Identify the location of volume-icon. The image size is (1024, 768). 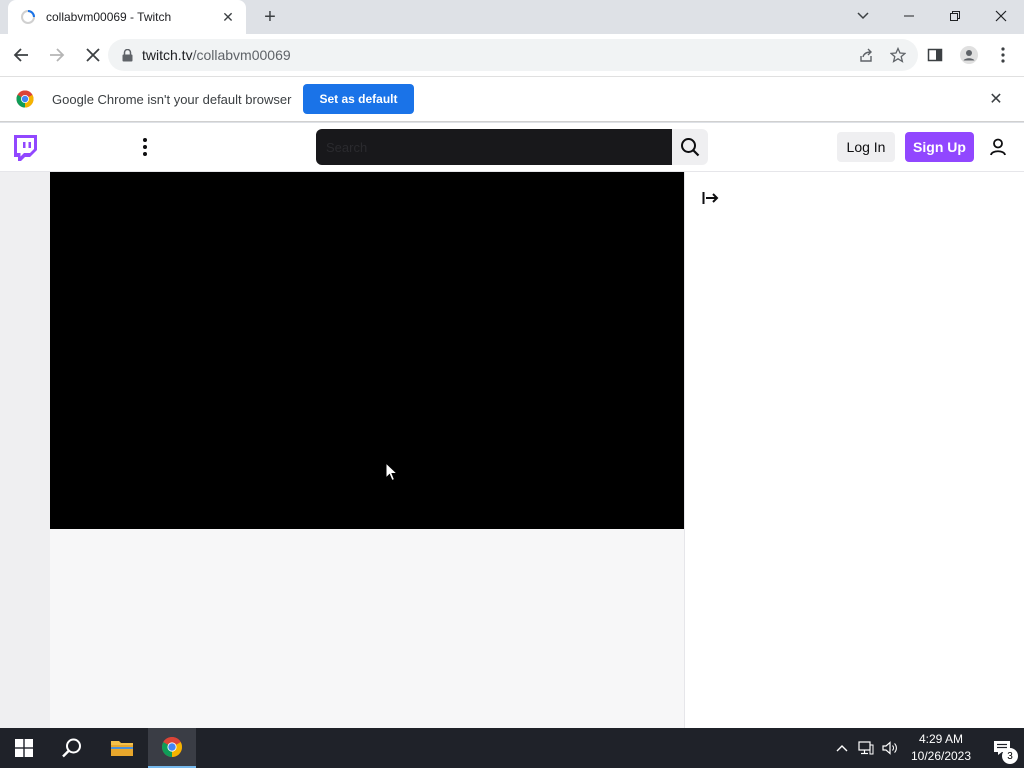
(890, 748).